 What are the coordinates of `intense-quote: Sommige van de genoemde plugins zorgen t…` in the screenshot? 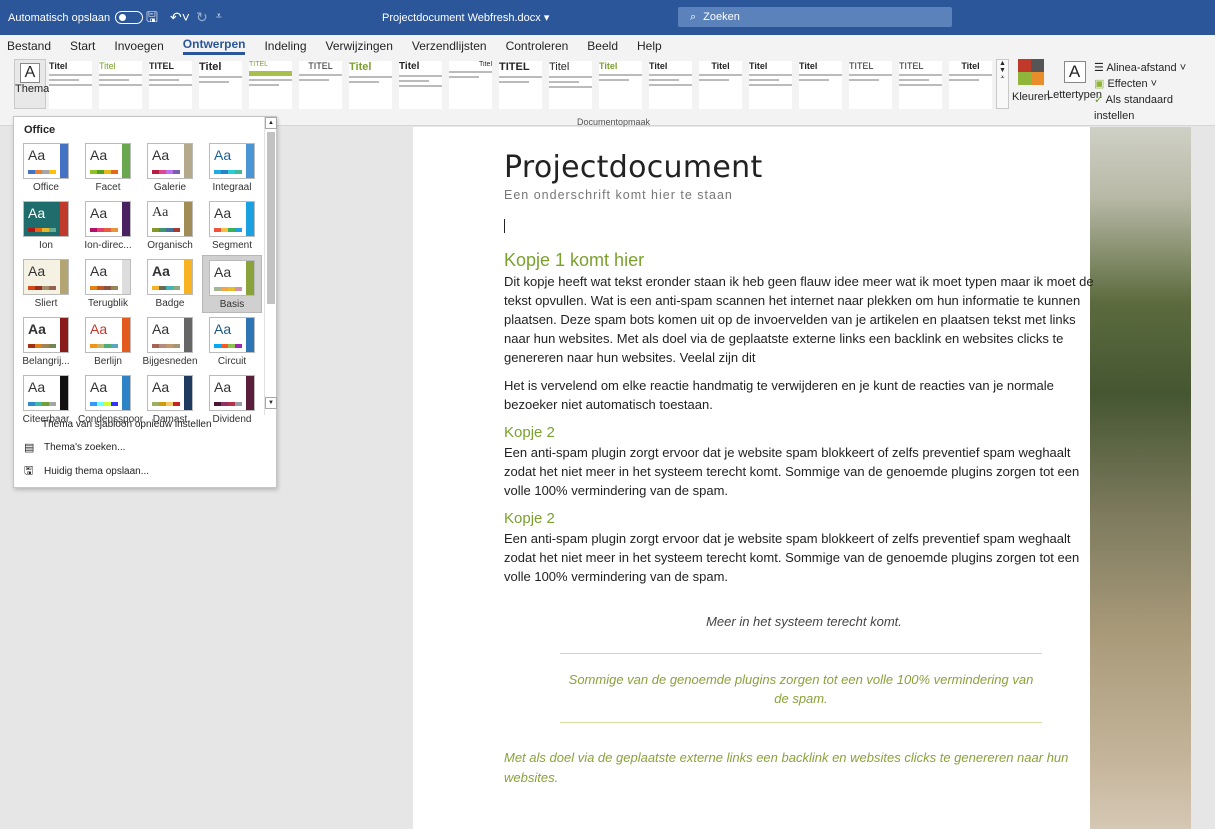 It's located at (801, 689).